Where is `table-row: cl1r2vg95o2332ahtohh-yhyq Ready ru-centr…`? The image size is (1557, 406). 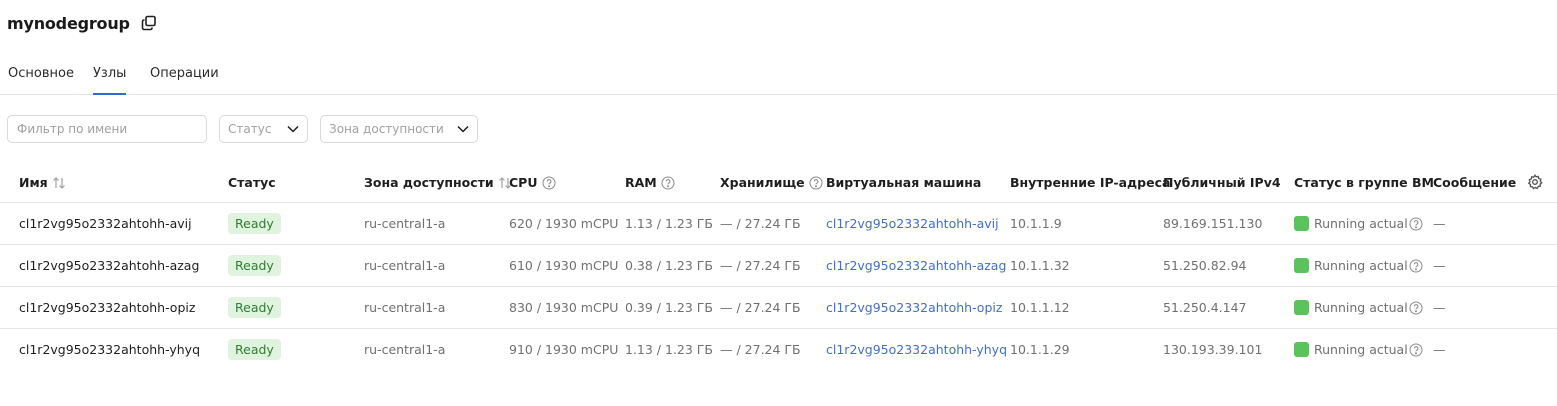 table-row: cl1r2vg95o2332ahtohh-yhyq Ready ru-centr… is located at coordinates (778, 350).